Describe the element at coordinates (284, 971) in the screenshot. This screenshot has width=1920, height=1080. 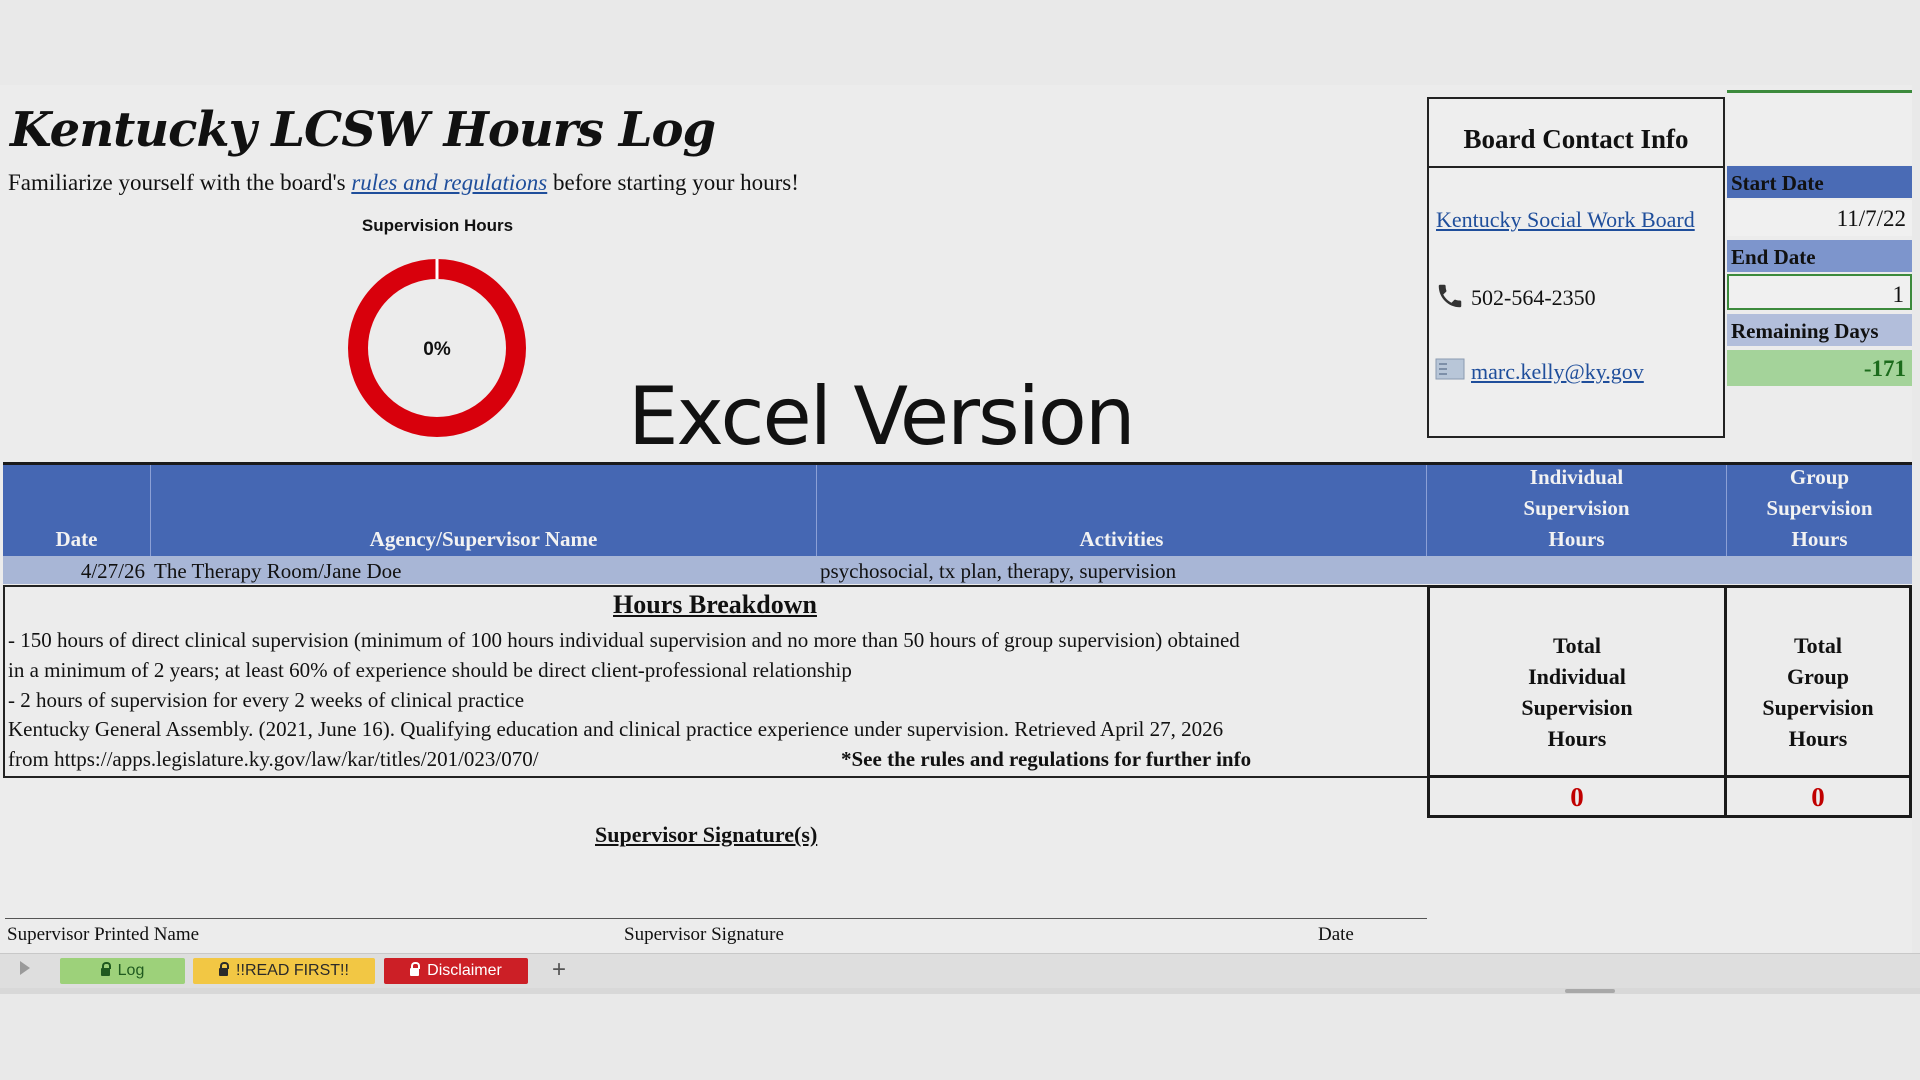
I see `tab-read-first: !!READ FIRST!!` at that location.